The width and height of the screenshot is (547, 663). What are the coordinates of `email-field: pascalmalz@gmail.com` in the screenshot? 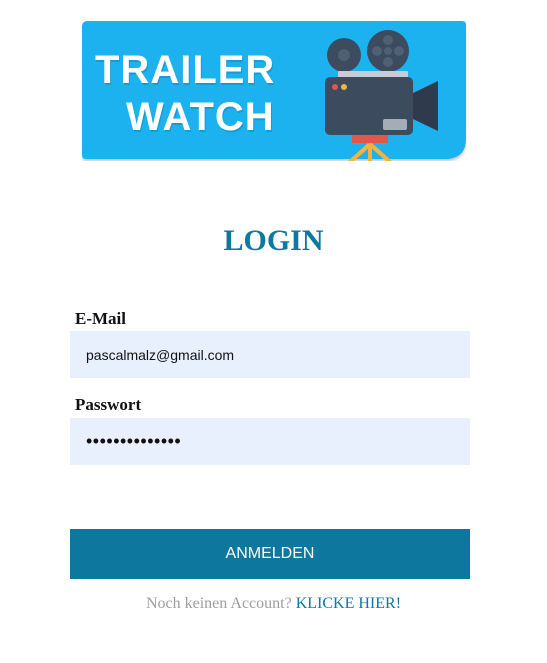 It's located at (270, 354).